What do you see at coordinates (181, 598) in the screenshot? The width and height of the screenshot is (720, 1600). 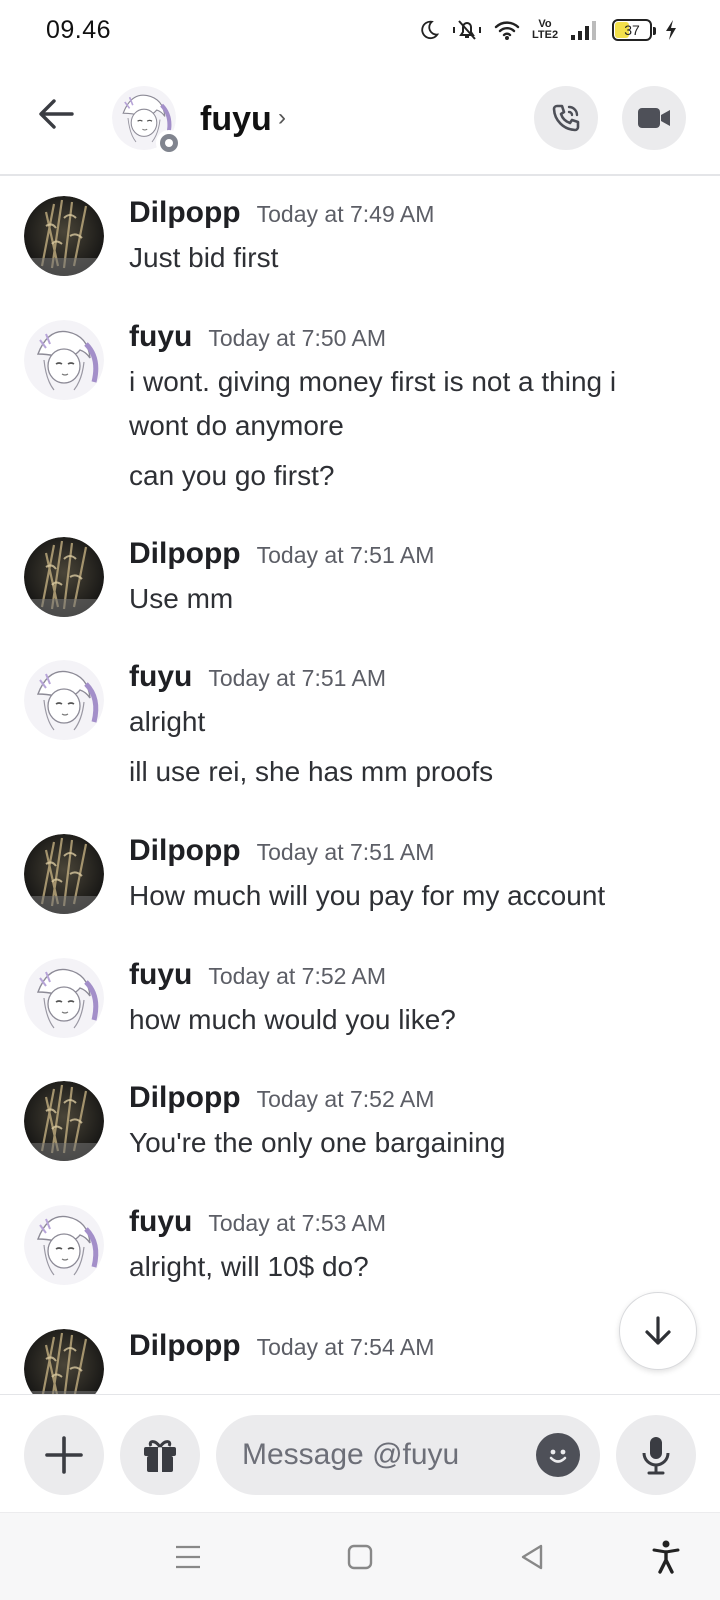 I see `message-text: Use mm` at bounding box center [181, 598].